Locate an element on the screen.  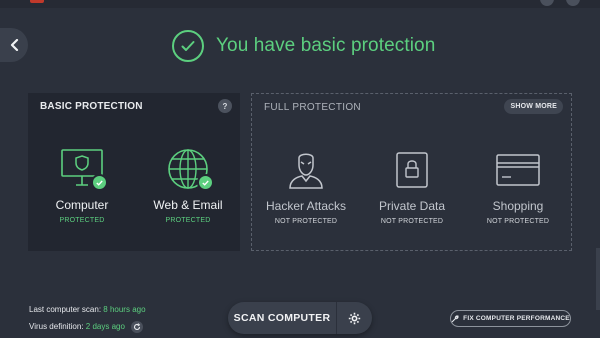
chevron-left-icon is located at coordinates (14, 45).